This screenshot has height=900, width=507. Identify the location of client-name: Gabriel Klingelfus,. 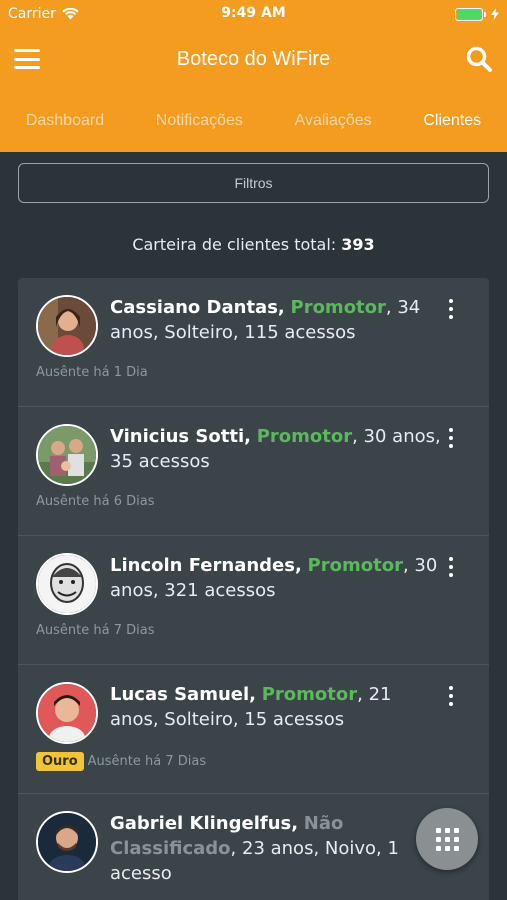
(204, 823).